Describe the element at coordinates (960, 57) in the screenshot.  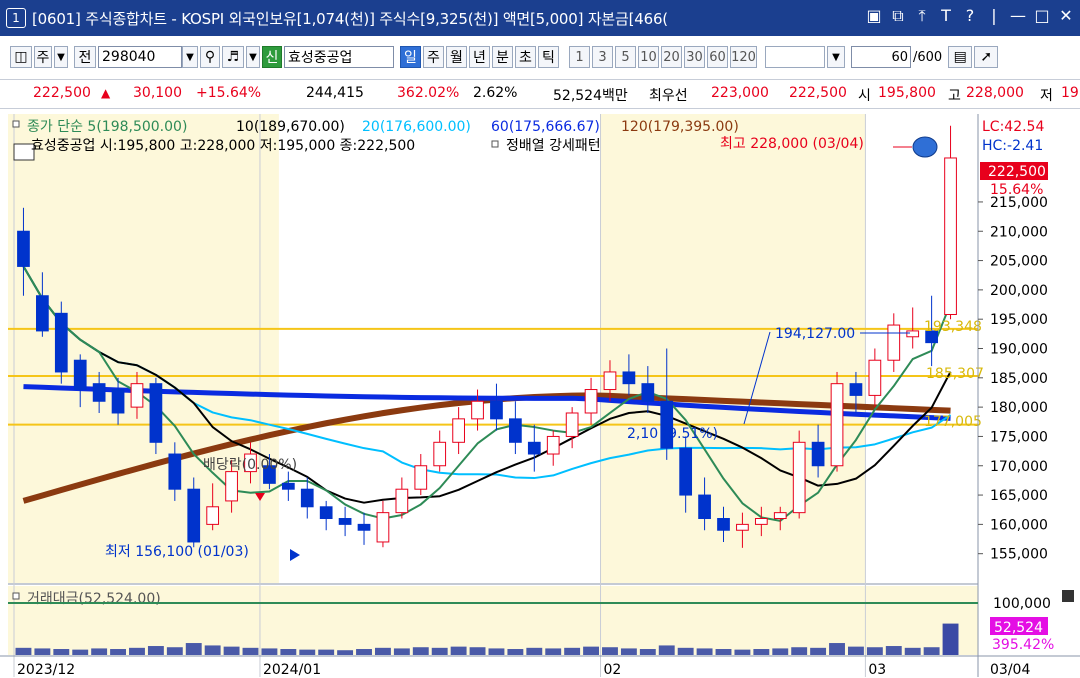
I see `candle-type-icon: ▤` at that location.